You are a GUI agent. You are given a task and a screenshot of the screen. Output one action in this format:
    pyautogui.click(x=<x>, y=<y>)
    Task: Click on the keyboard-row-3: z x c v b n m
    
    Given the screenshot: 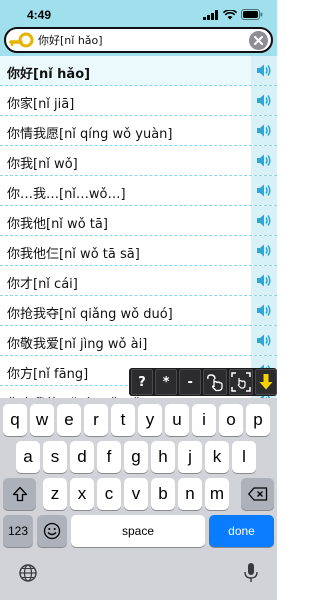 What is the action you would take?
    pyautogui.click(x=138, y=494)
    